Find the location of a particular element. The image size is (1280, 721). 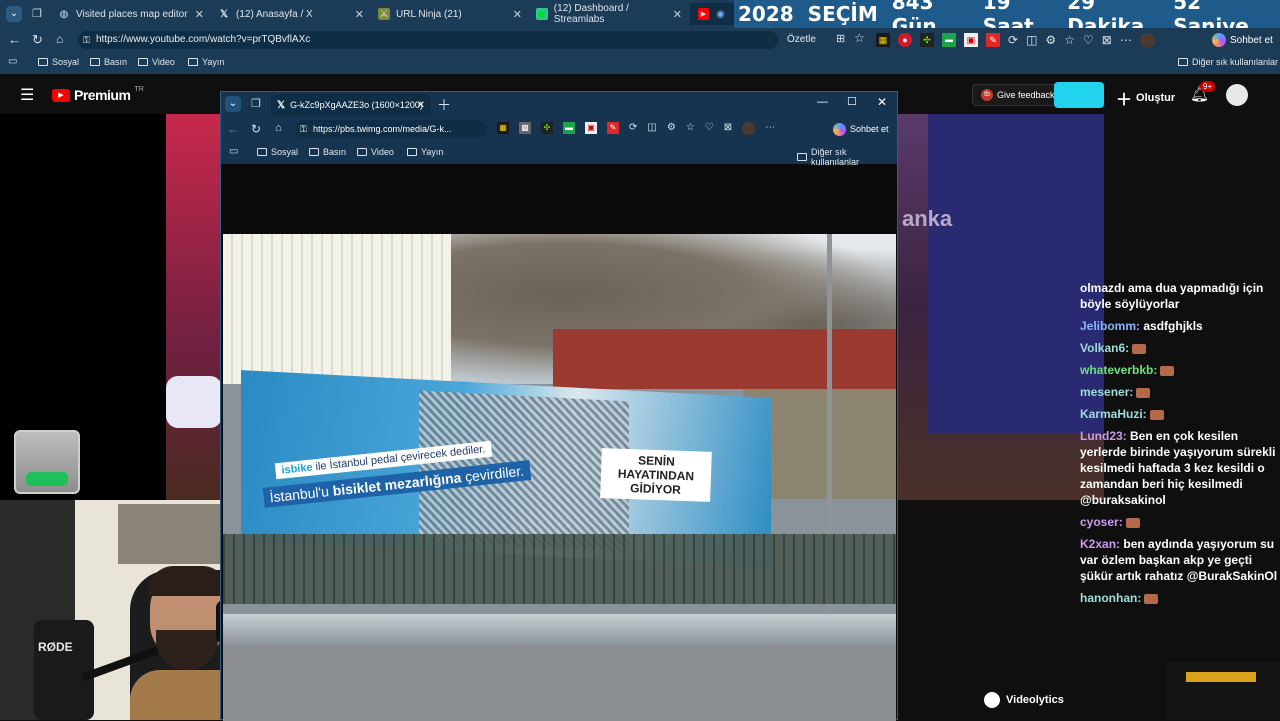

account-avatar is located at coordinates (1237, 95).